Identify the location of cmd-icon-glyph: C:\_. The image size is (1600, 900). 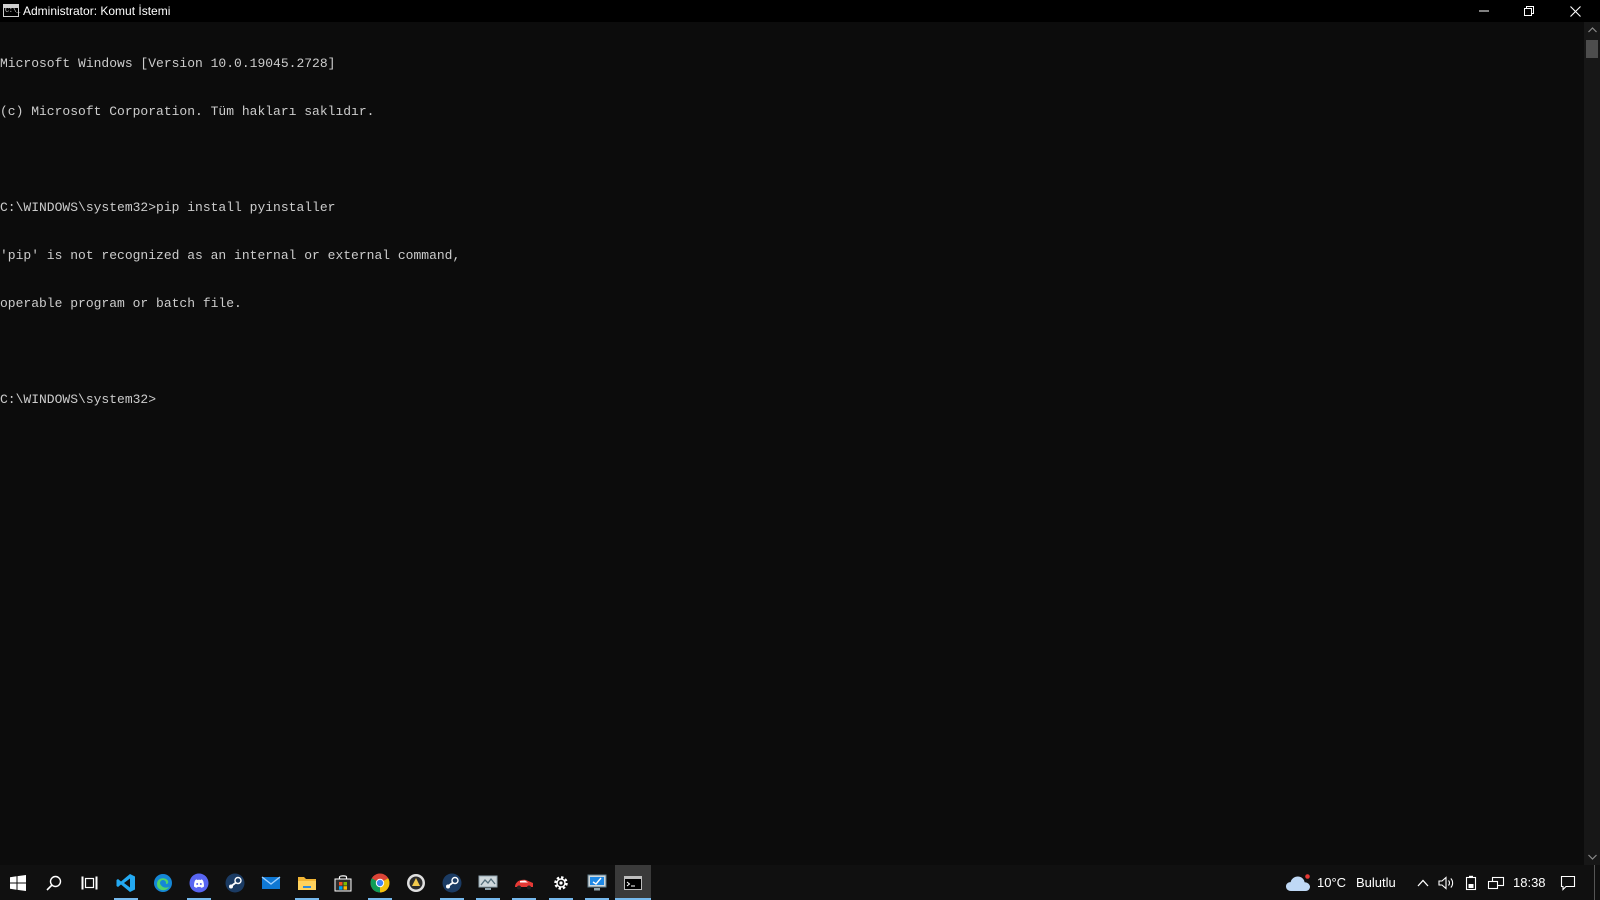
(12, 11).